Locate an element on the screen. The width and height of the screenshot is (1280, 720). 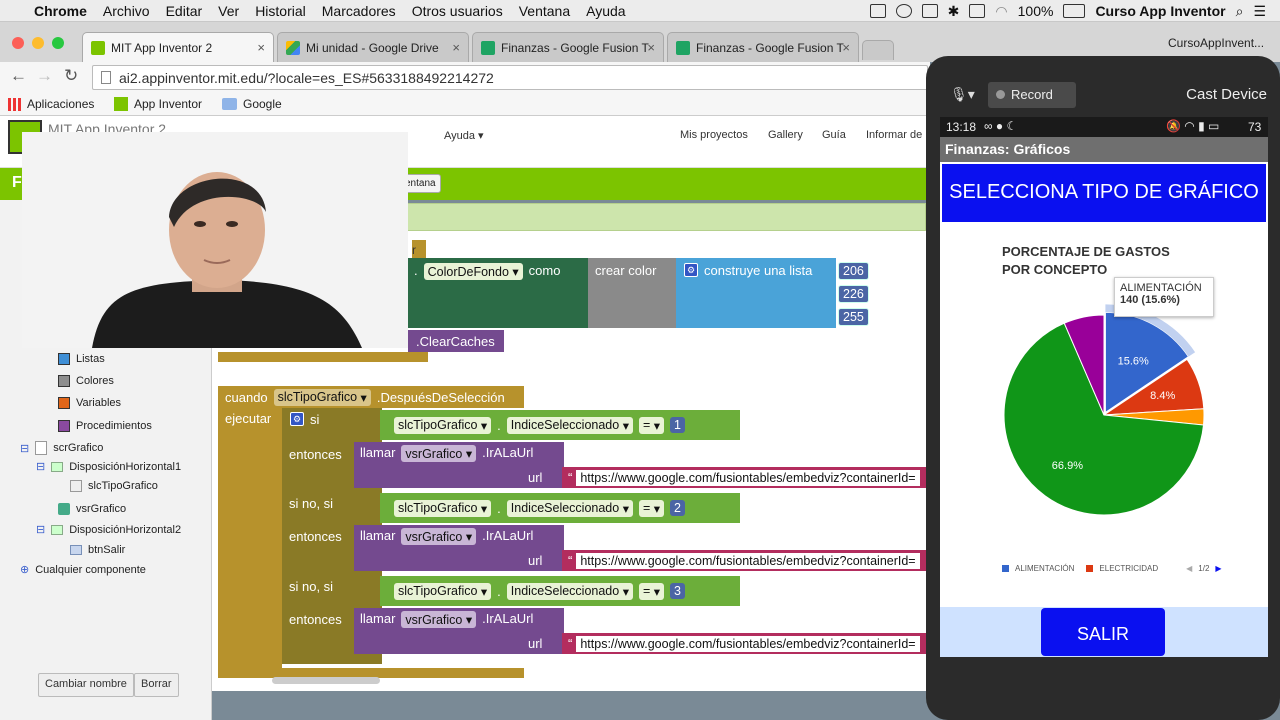
number-value: 1 is located at coordinates (677, 425).